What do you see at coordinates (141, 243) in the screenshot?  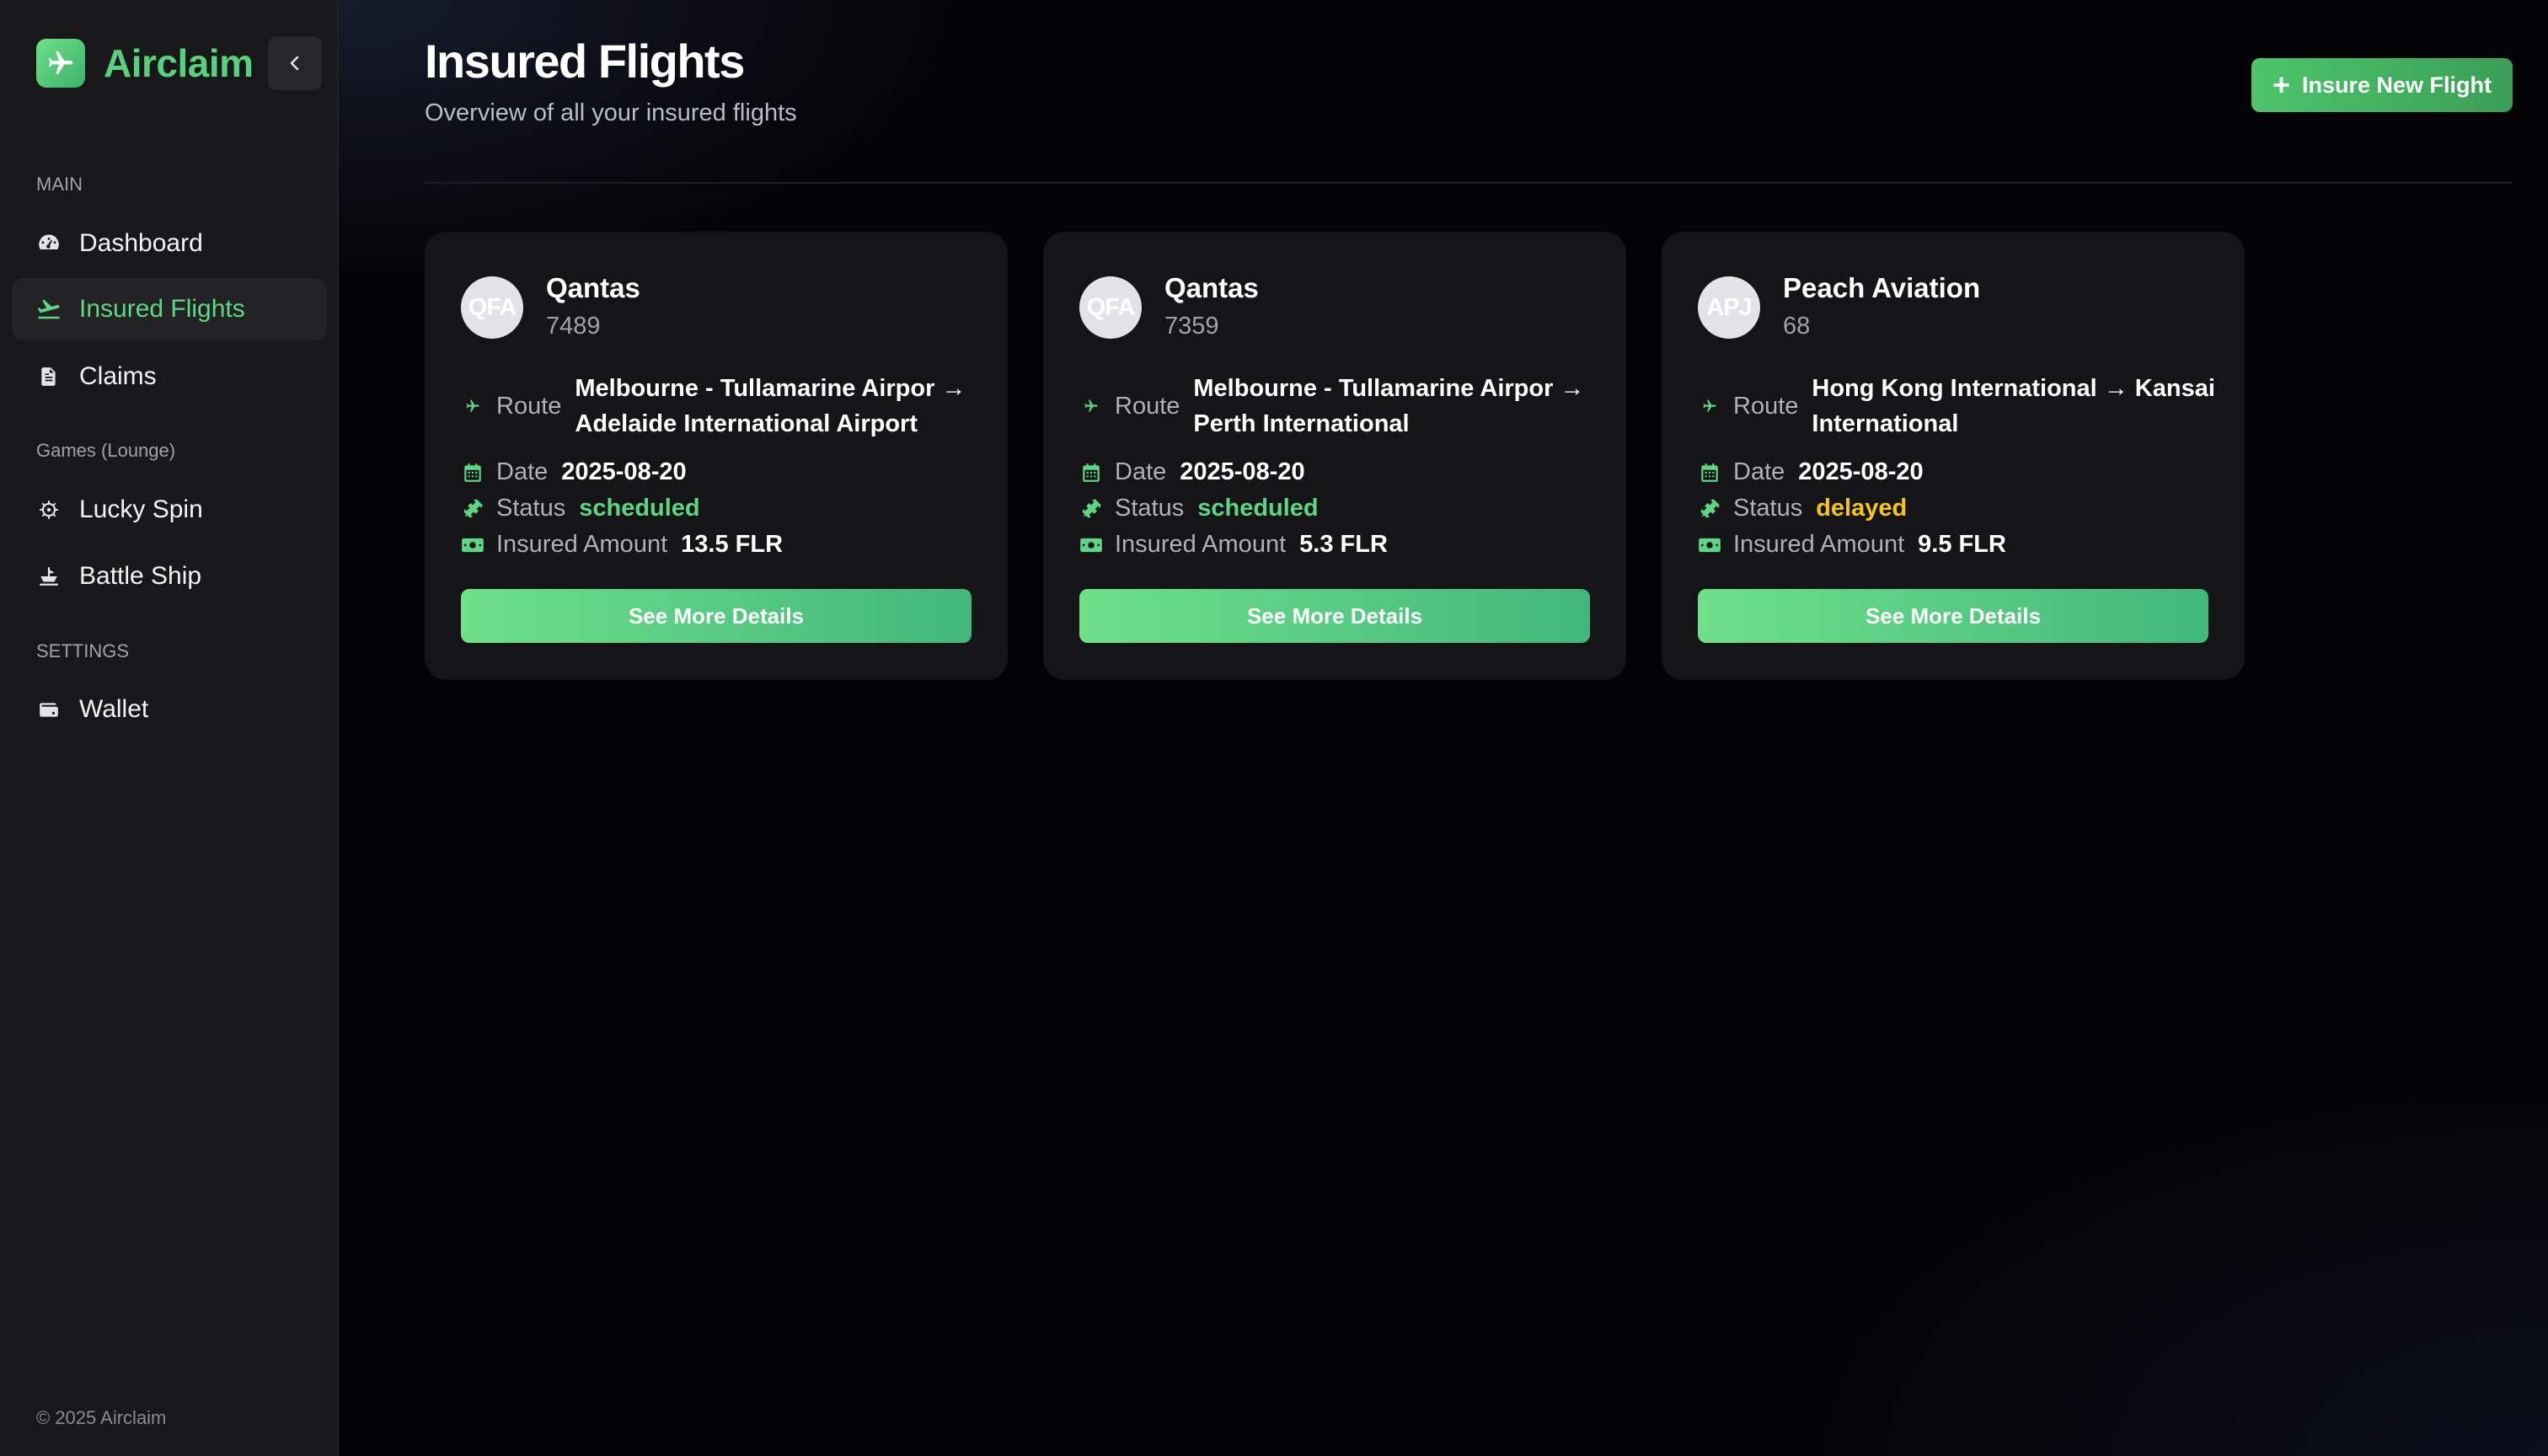 I see `sidebar-item-label: Dashboard` at bounding box center [141, 243].